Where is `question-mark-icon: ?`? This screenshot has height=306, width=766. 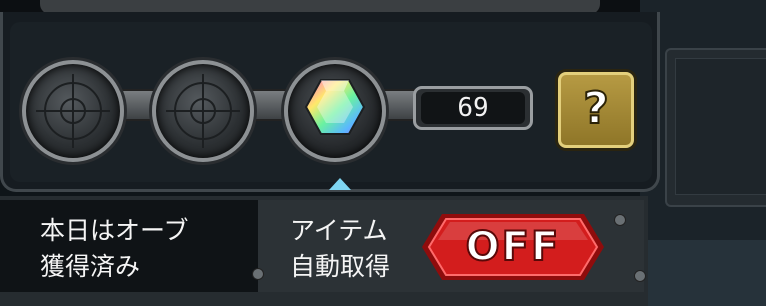 question-mark-icon: ? is located at coordinates (596, 110).